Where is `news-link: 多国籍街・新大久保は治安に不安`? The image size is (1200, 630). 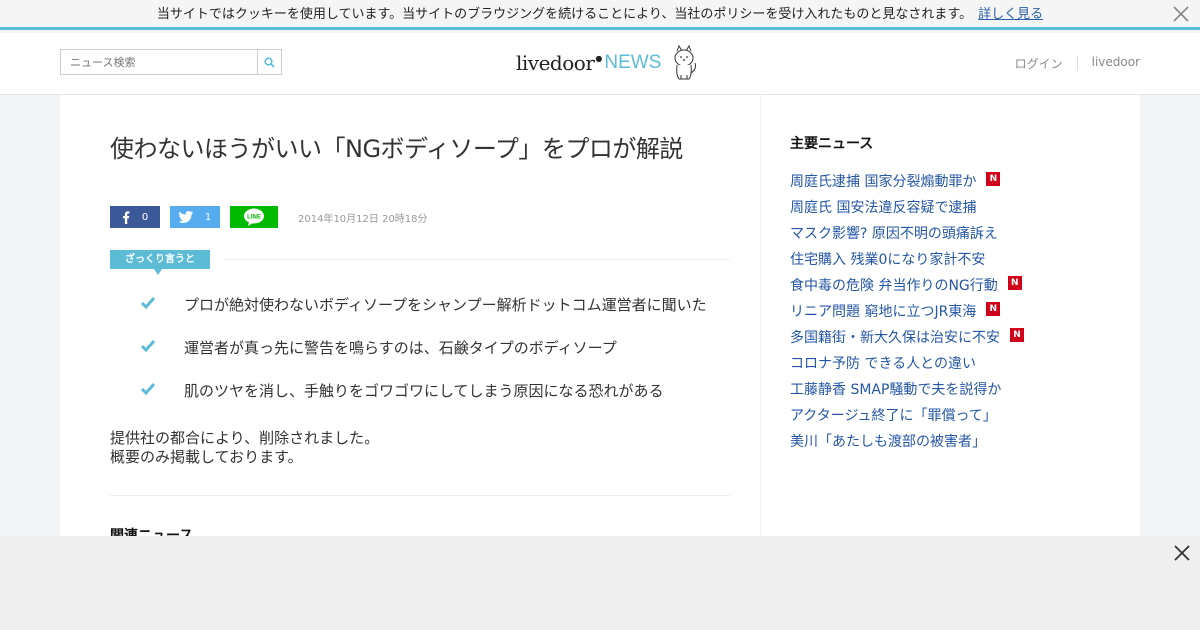 news-link: 多国籍街・新大久保は治安に不安 is located at coordinates (895, 337).